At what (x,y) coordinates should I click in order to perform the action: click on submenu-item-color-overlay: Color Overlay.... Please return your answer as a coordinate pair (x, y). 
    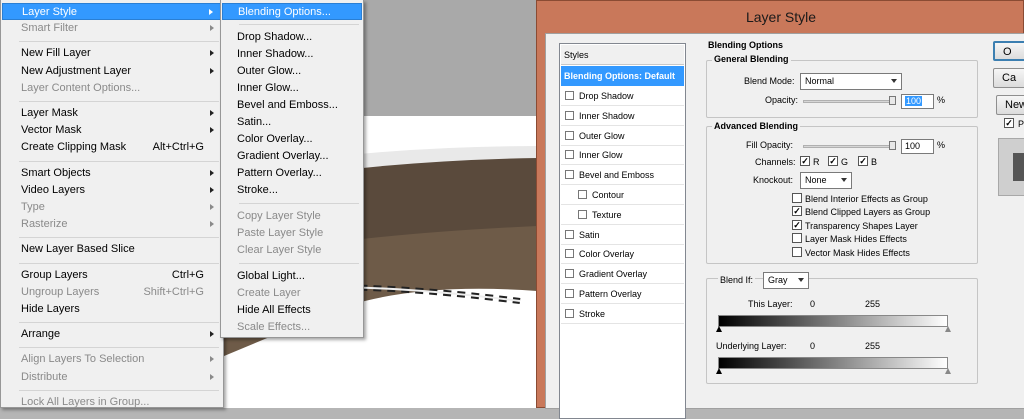
    Looking at the image, I should click on (292, 139).